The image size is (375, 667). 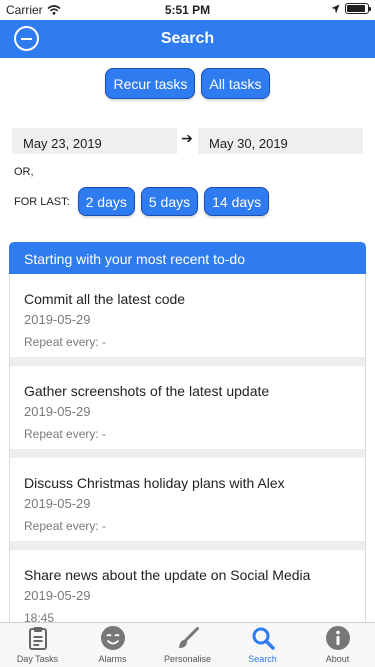 I want to click on clipboard-icon, so click(x=37, y=638).